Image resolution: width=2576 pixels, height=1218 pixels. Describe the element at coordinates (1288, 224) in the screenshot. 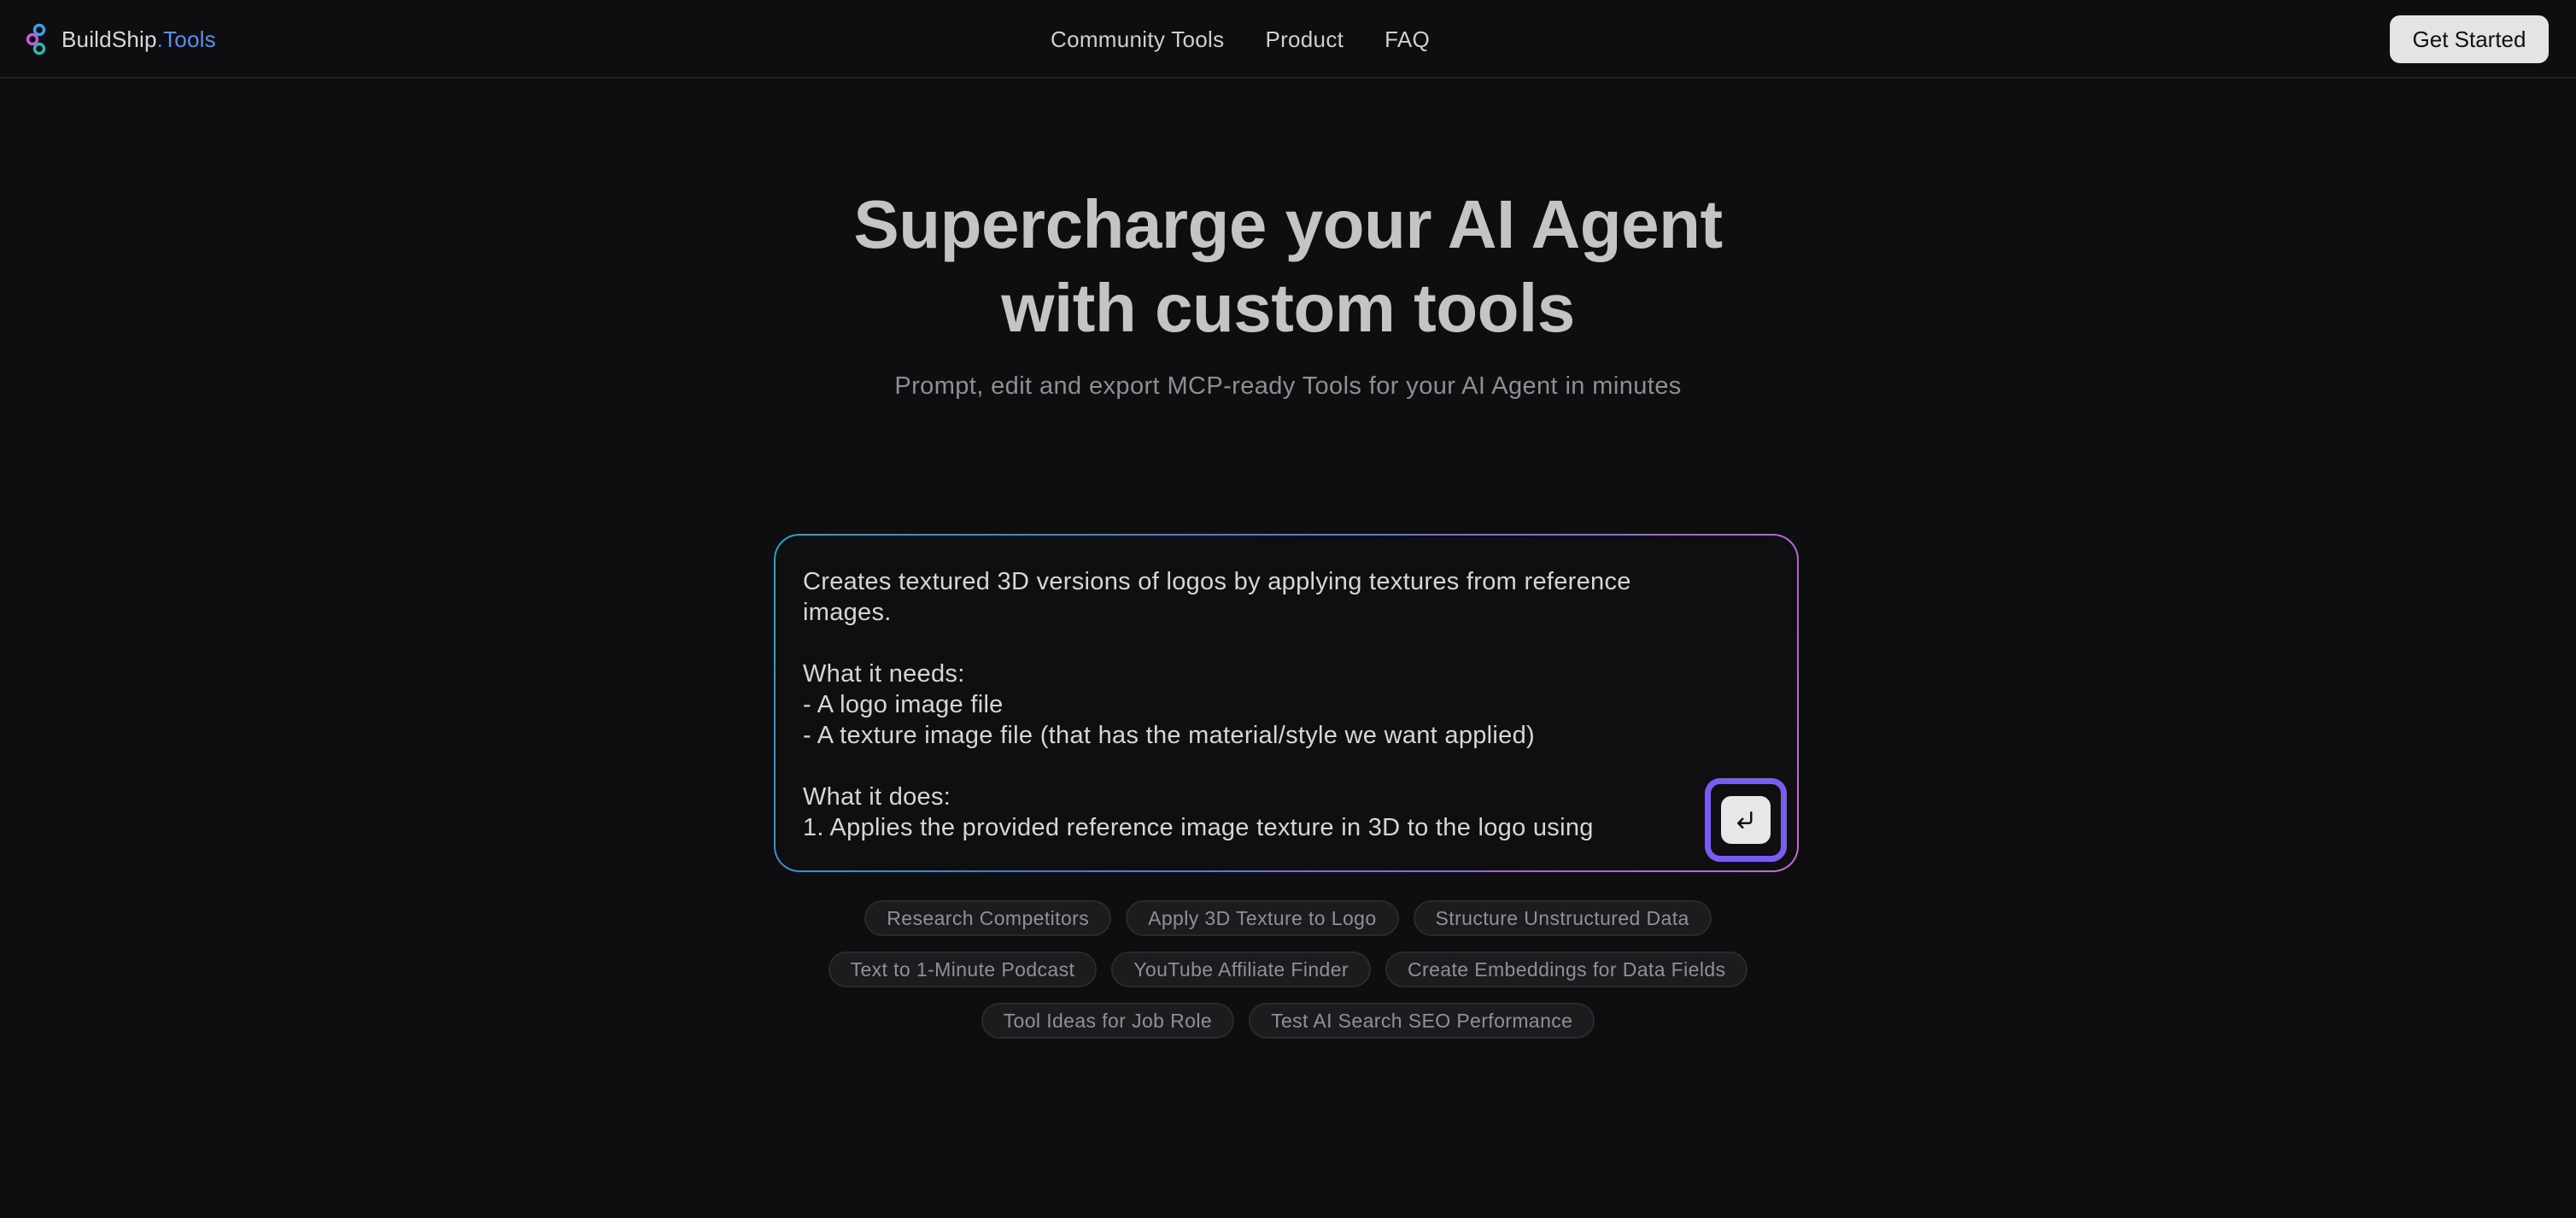

I see `hero-title-line-1: Supercharge your AI Agent` at that location.